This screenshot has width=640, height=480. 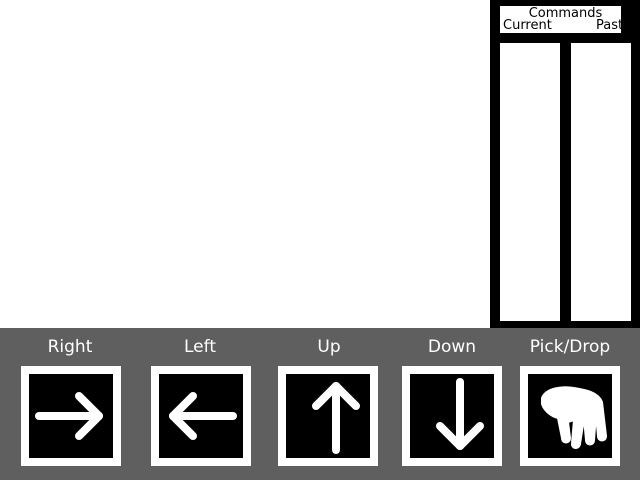 I want to click on commands-header: Commands Current Past, so click(x=562, y=19).